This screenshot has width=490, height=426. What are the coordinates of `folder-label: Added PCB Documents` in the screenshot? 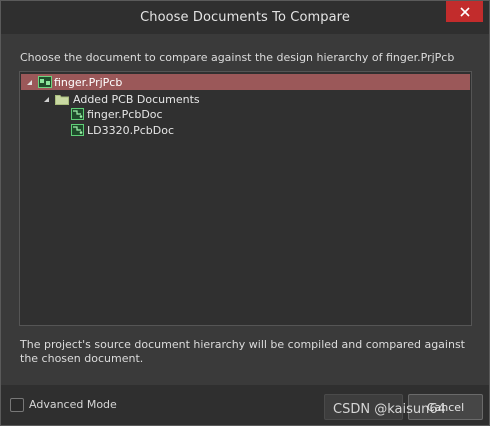 It's located at (136, 99).